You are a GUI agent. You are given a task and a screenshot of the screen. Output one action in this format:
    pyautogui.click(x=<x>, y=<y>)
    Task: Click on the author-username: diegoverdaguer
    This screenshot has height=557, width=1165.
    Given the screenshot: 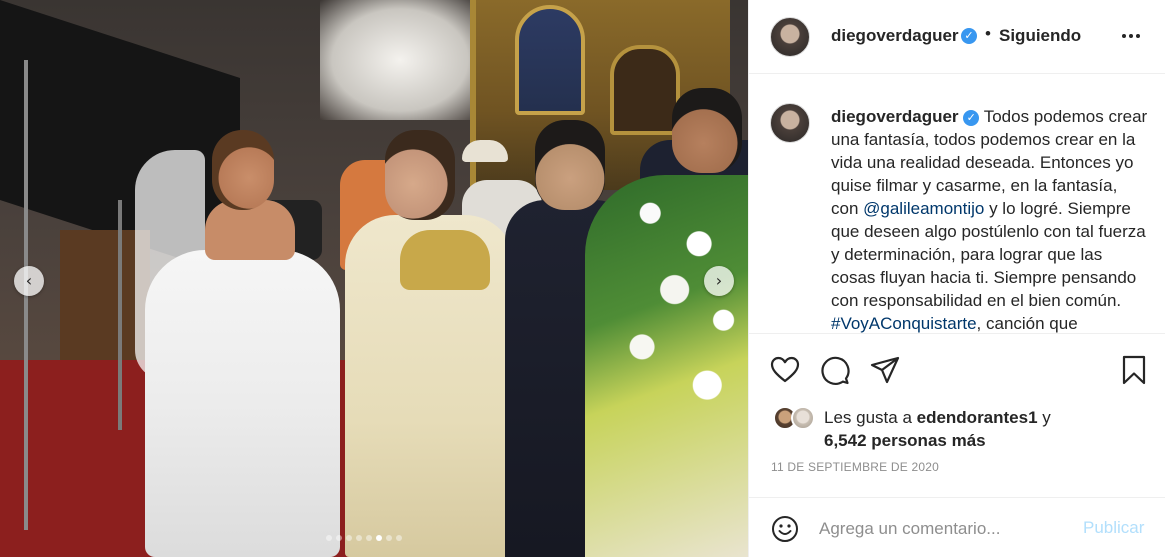 What is the action you would take?
    pyautogui.click(x=895, y=36)
    